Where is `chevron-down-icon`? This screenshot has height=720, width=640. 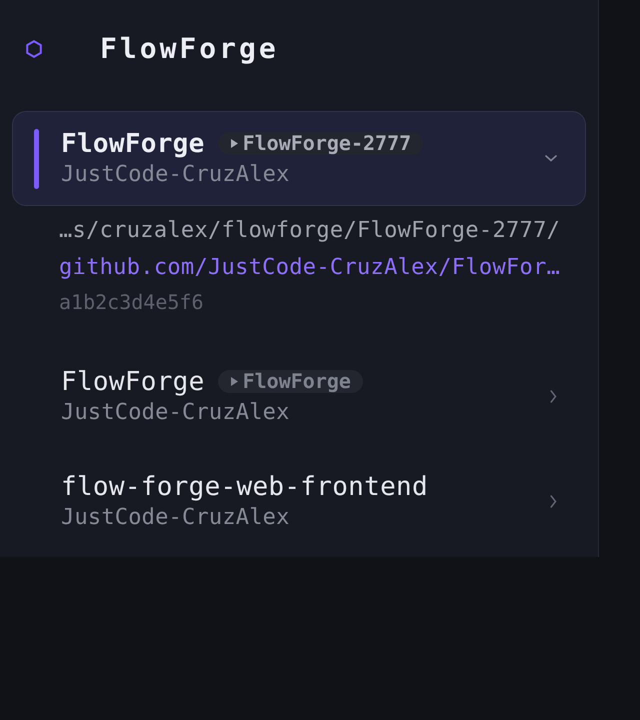
chevron-down-icon is located at coordinates (551, 158).